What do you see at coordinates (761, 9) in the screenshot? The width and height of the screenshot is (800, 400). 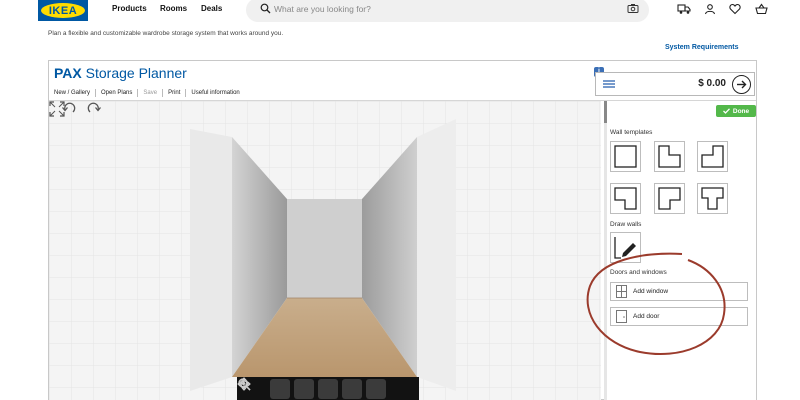 I see `cart-icon` at bounding box center [761, 9].